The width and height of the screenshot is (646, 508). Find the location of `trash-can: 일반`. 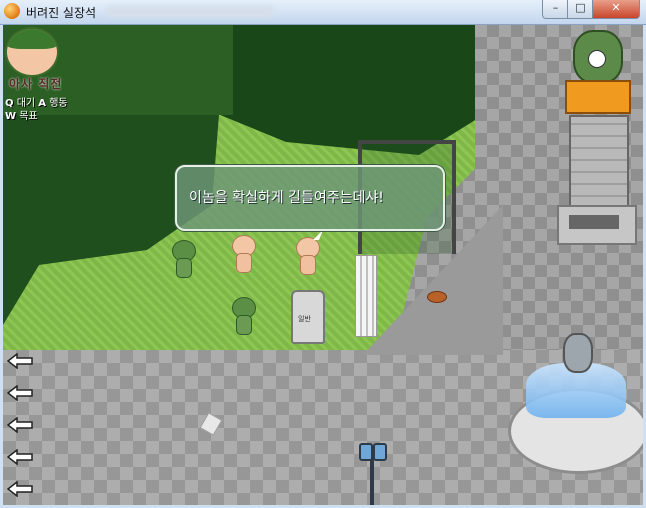

trash-can: 일반 is located at coordinates (308, 317).